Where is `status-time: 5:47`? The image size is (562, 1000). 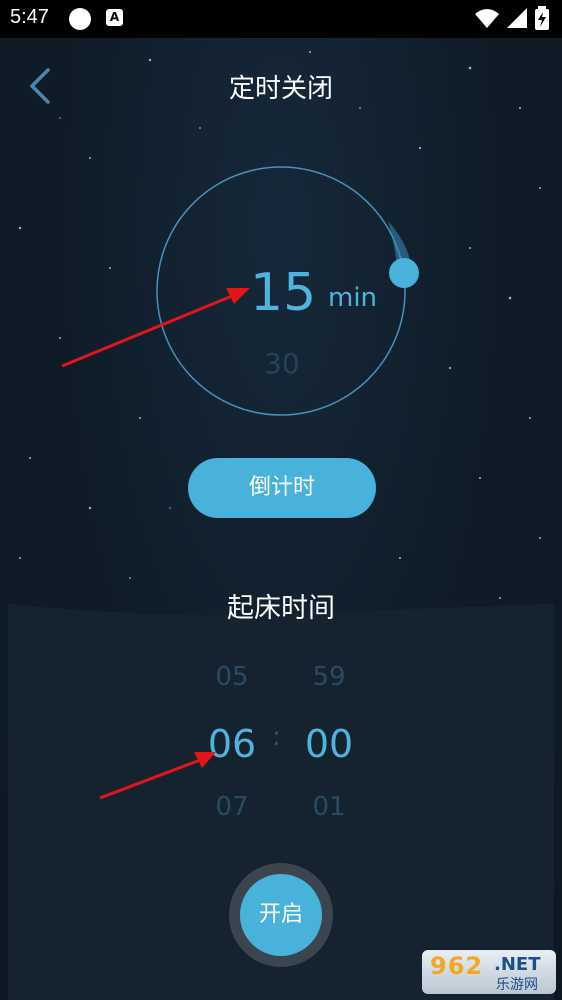 status-time: 5:47 is located at coordinates (29, 17).